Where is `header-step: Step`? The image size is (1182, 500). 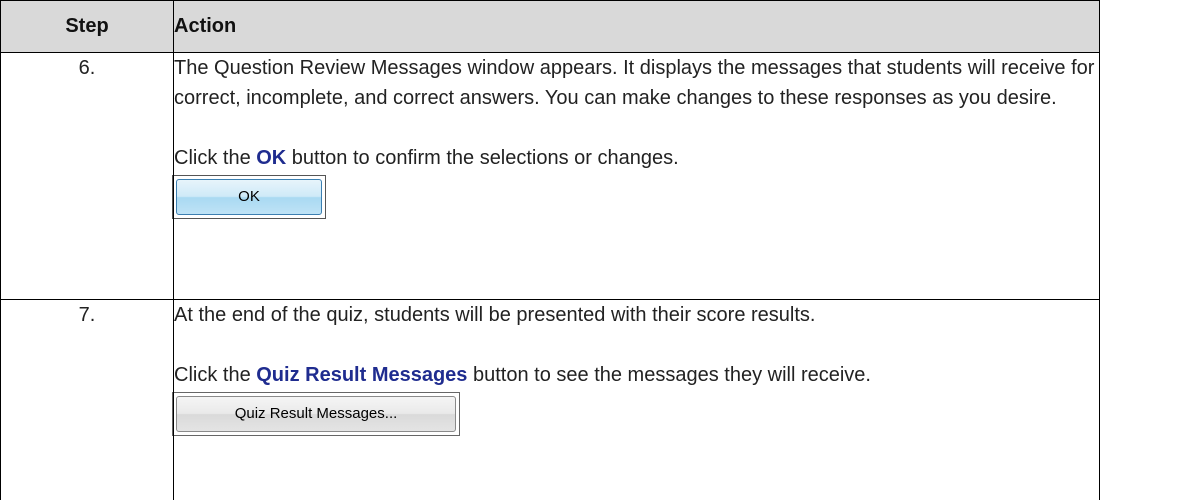 header-step: Step is located at coordinates (87, 27).